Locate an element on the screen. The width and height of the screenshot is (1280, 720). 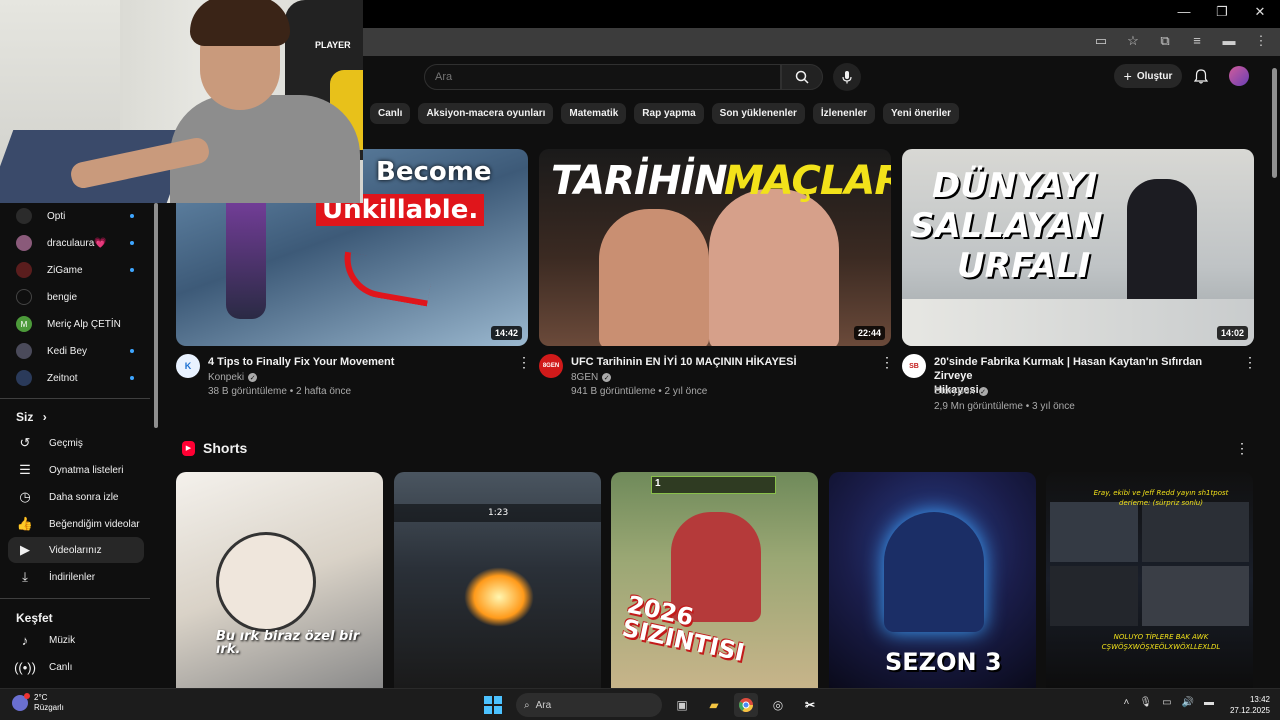
search-box is located at coordinates (602, 77).